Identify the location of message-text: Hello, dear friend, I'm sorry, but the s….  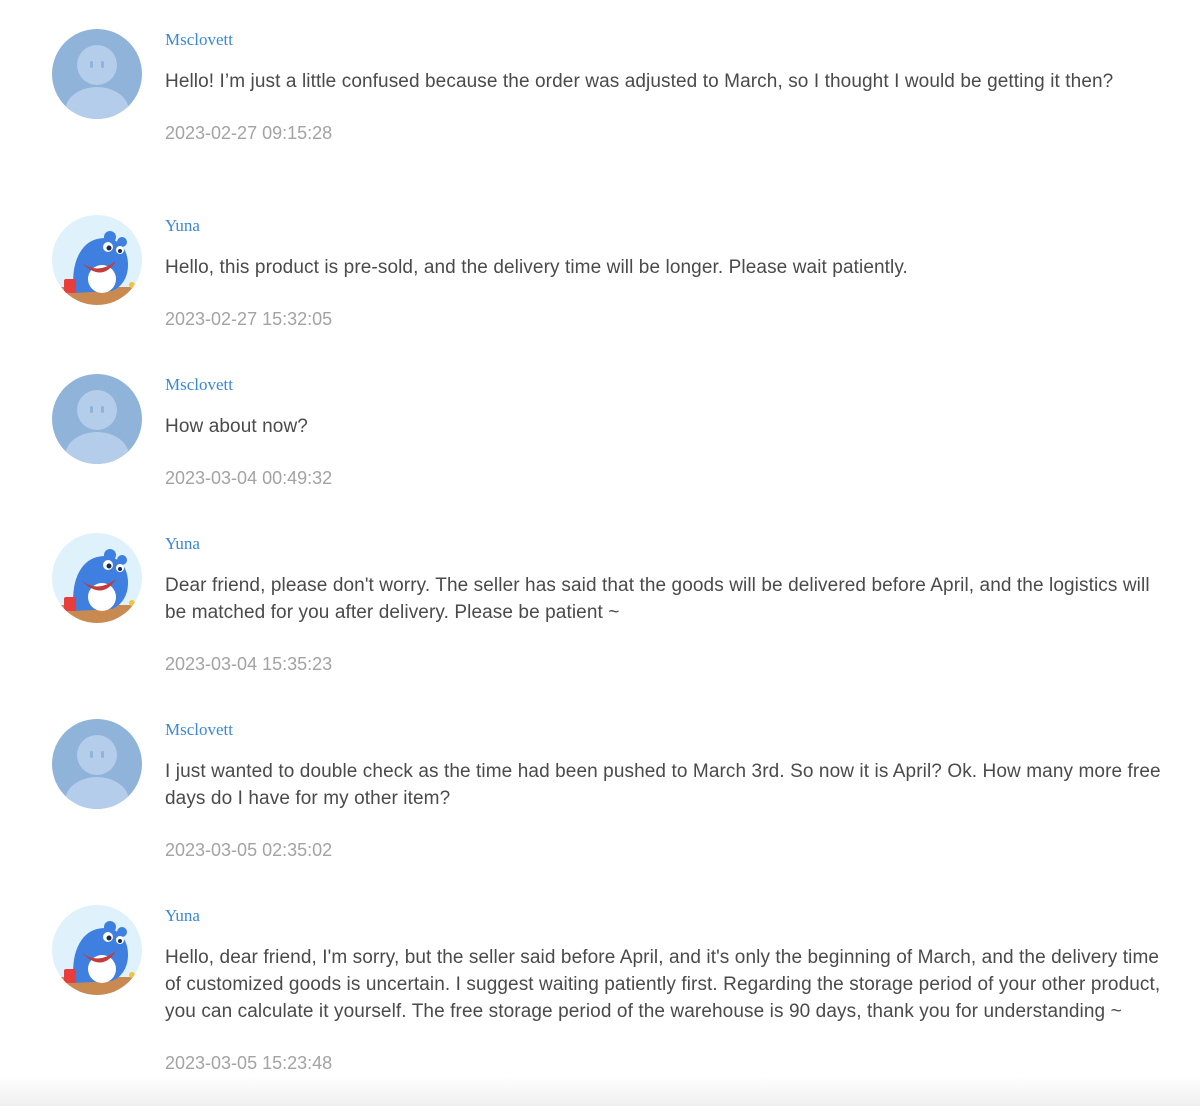
(663, 984).